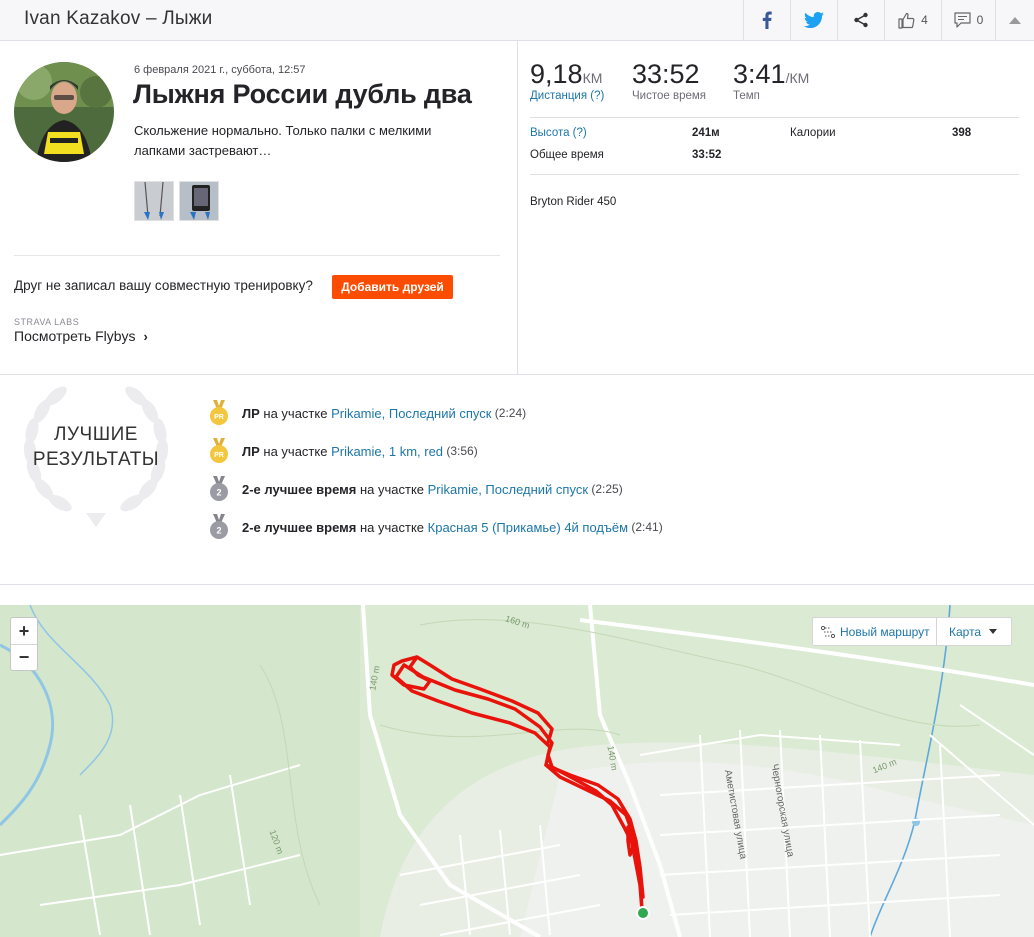  Describe the element at coordinates (509, 413) in the screenshot. I see `achievement-time: (2:24)` at that location.